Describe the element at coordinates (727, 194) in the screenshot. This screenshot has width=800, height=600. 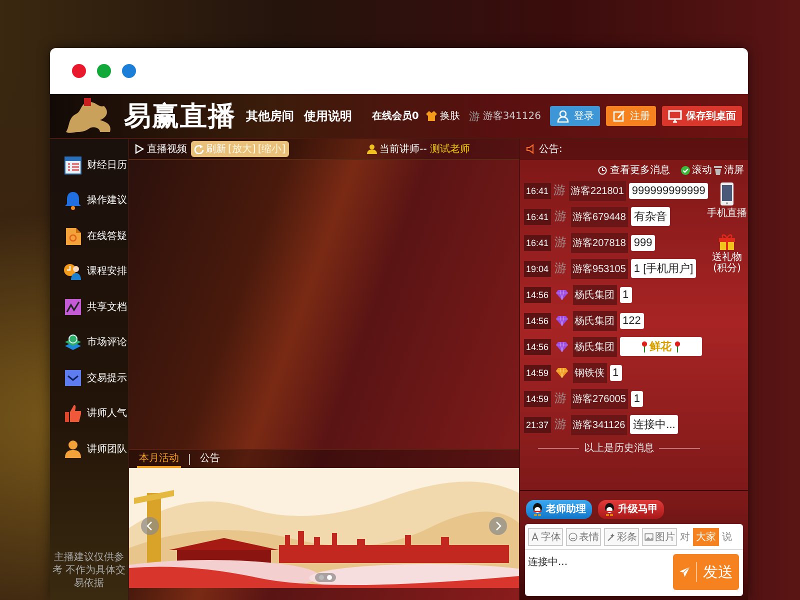
I see `phone-icon` at that location.